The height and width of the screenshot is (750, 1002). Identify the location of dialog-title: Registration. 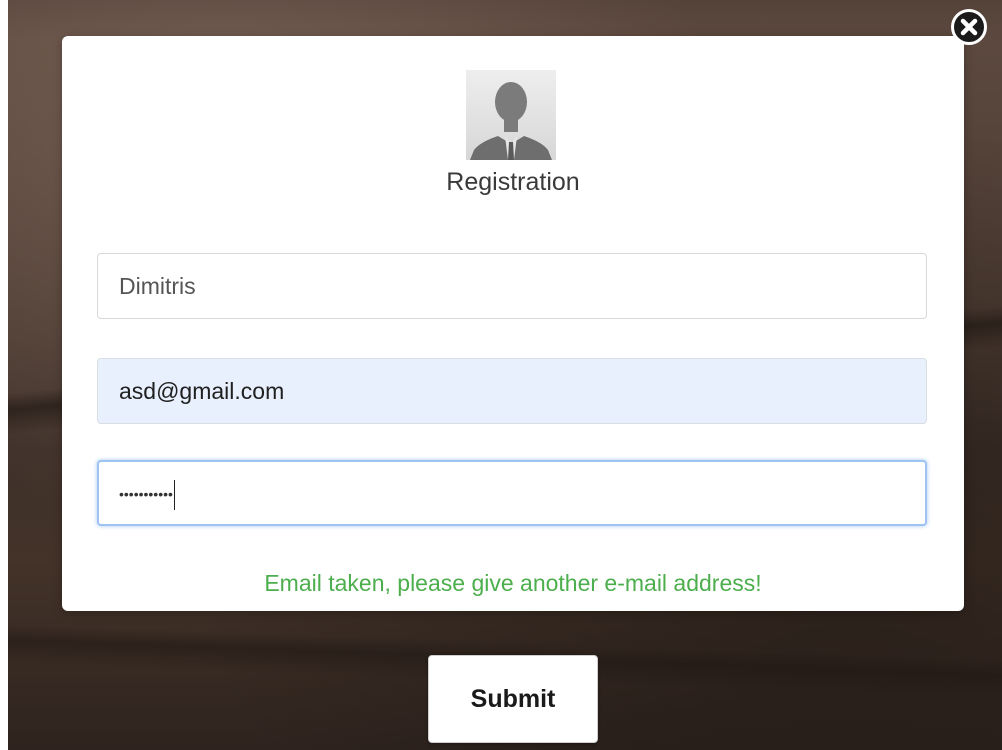
(513, 182).